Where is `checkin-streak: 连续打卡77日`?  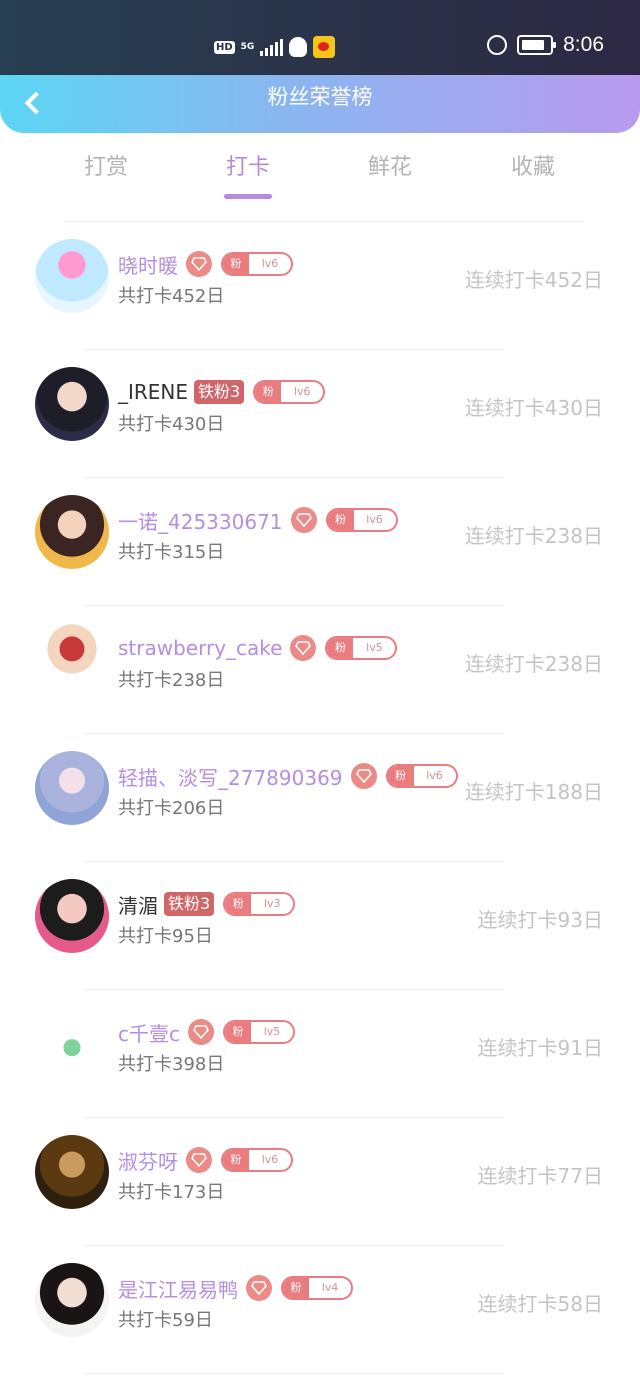
checkin-streak: 连续打卡77日 is located at coordinates (540, 1176).